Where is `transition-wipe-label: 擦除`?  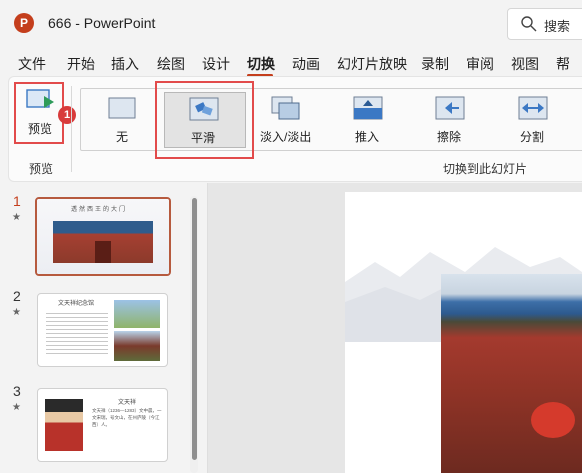 transition-wipe-label: 擦除 is located at coordinates (449, 137).